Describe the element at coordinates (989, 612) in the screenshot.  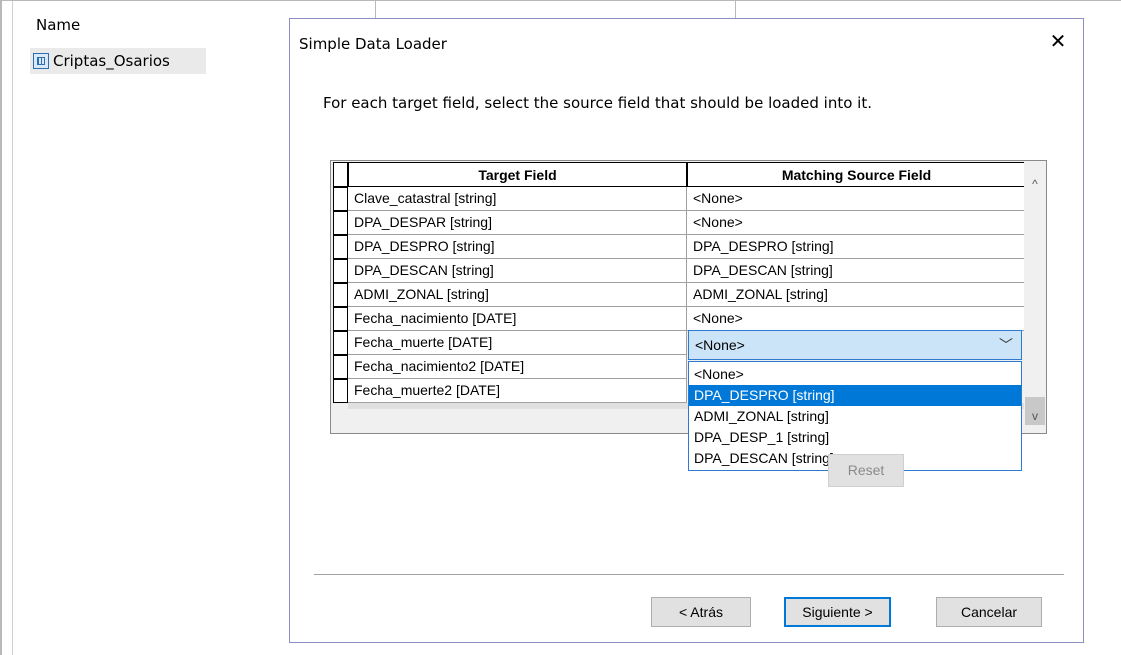
I see `cancel-button: Cancelar` at that location.